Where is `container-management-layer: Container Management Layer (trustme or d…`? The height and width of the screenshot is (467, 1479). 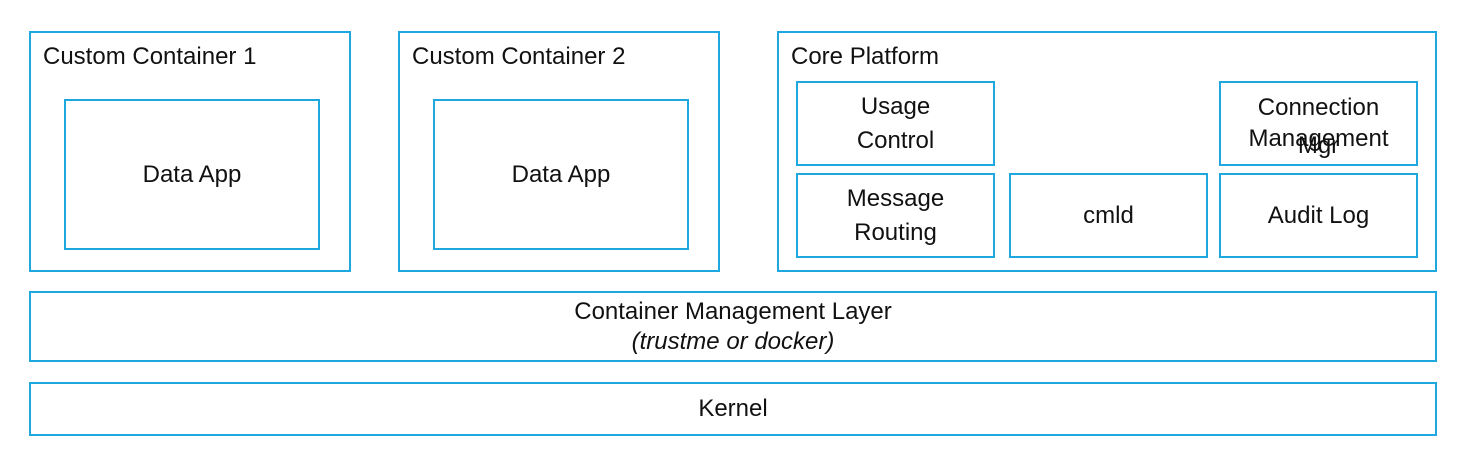 container-management-layer: Container Management Layer (trustme or d… is located at coordinates (733, 326).